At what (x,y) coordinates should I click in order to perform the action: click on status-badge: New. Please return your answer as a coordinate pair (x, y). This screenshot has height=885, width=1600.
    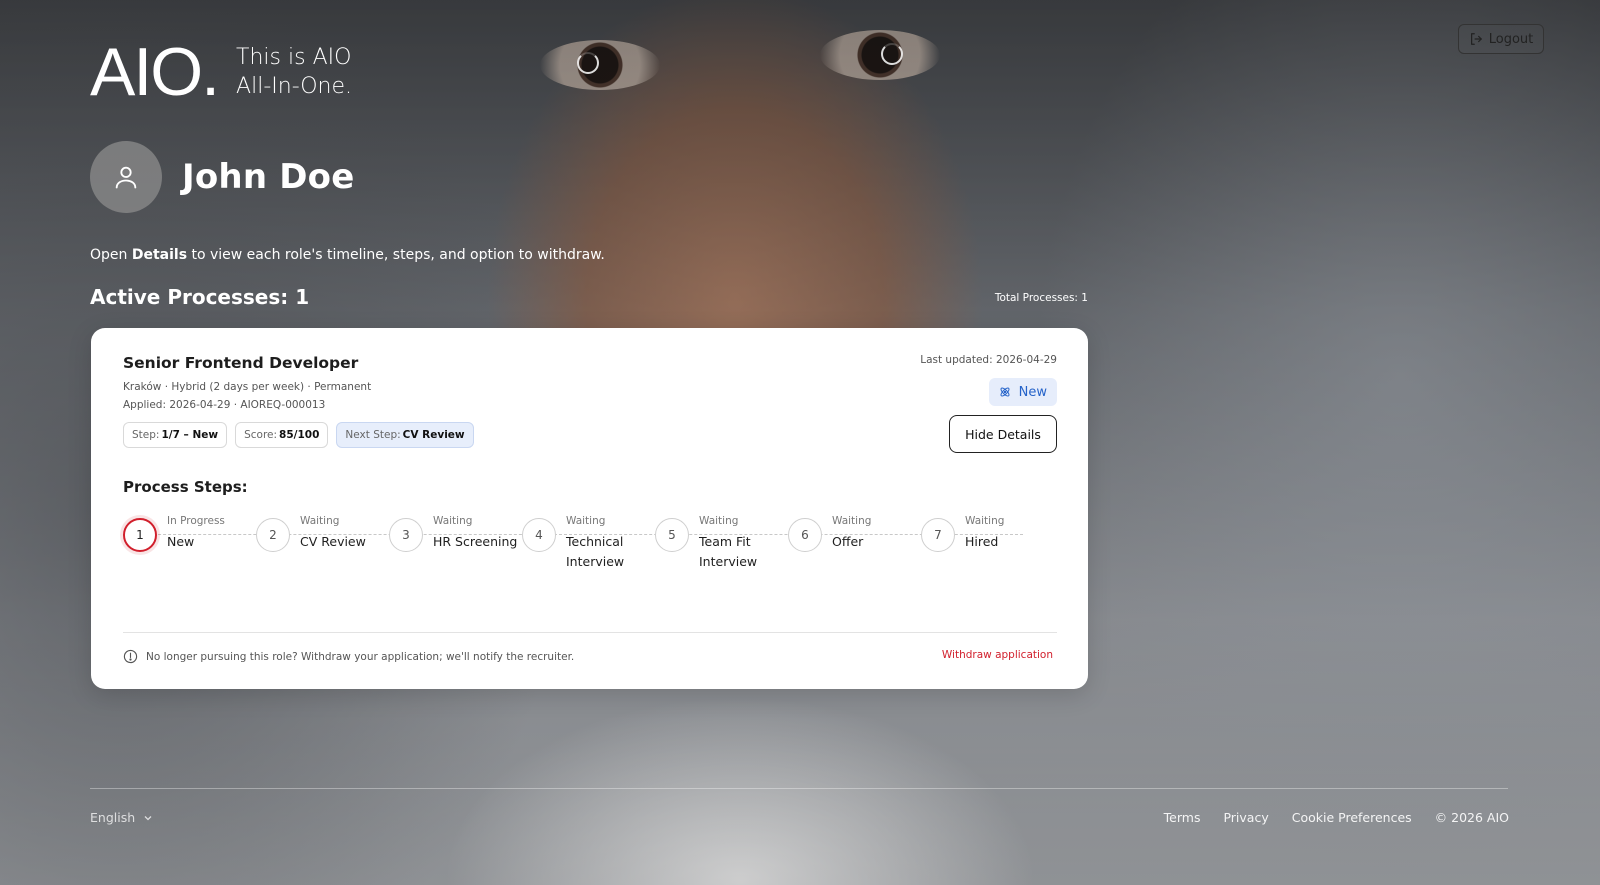
    Looking at the image, I should click on (1022, 392).